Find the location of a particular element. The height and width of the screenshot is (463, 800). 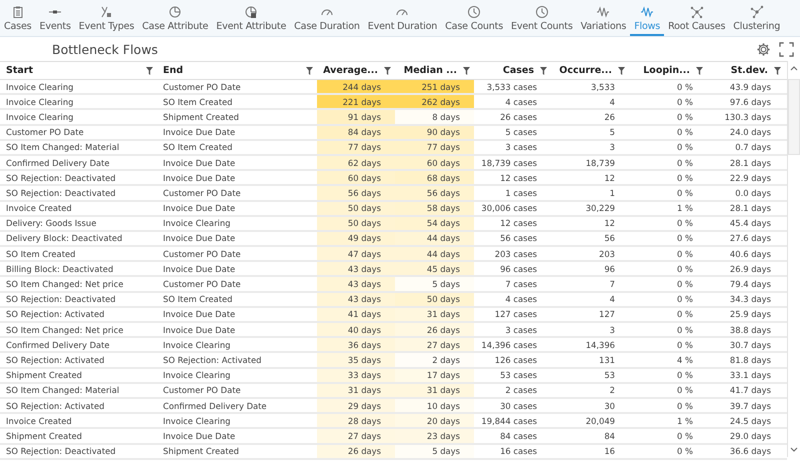

table-cell-text: 3,533 is located at coordinates (603, 87).